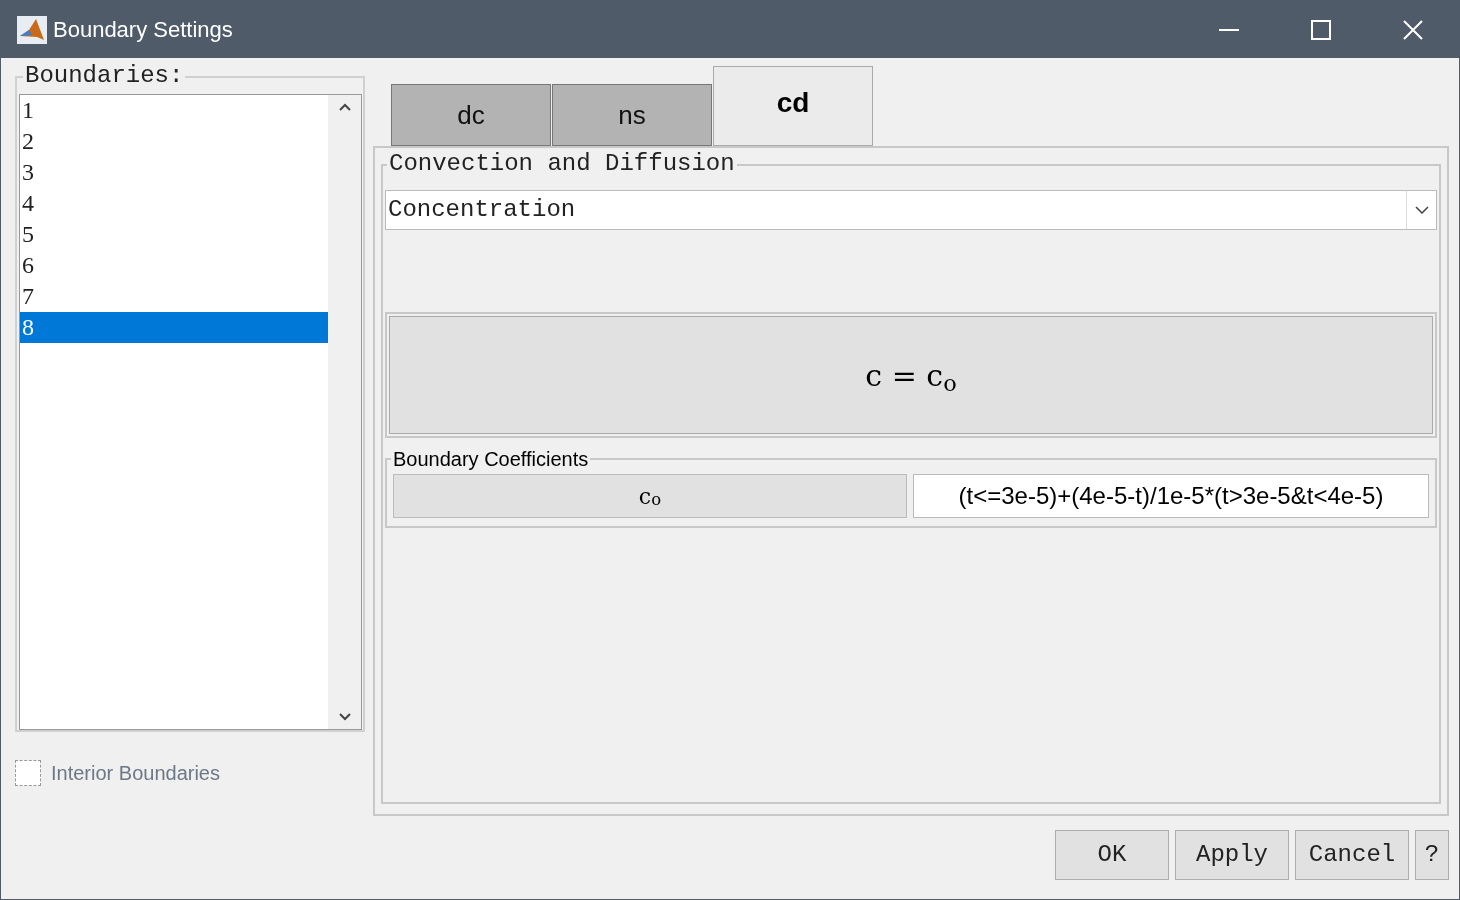 Image resolution: width=1460 pixels, height=900 pixels. Describe the element at coordinates (1432, 855) in the screenshot. I see `dialog-button: ?` at that location.